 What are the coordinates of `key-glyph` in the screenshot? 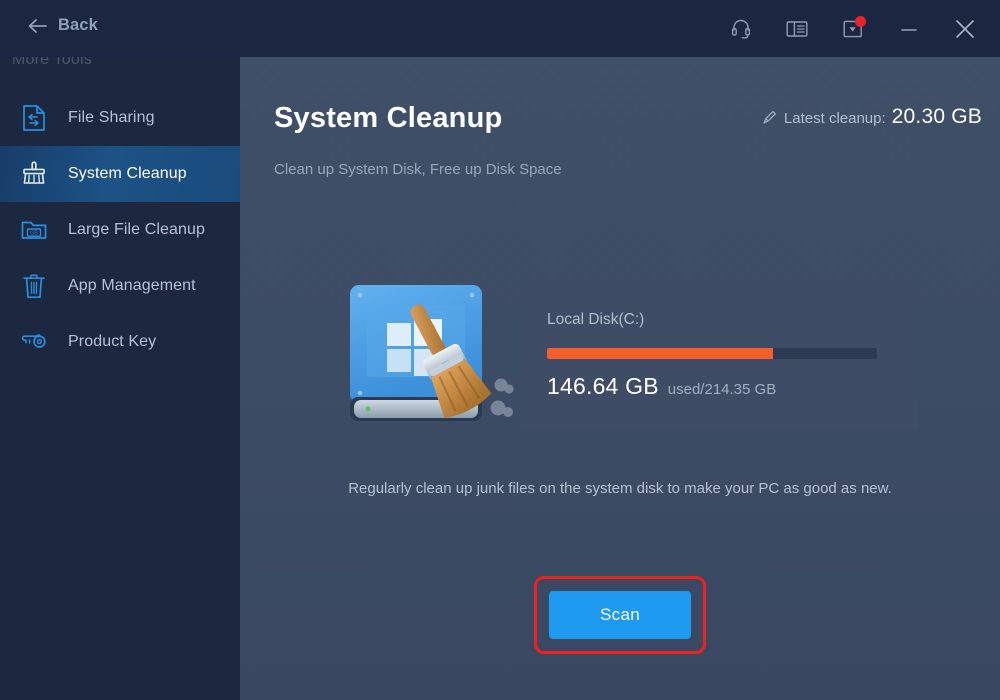 It's located at (33, 341).